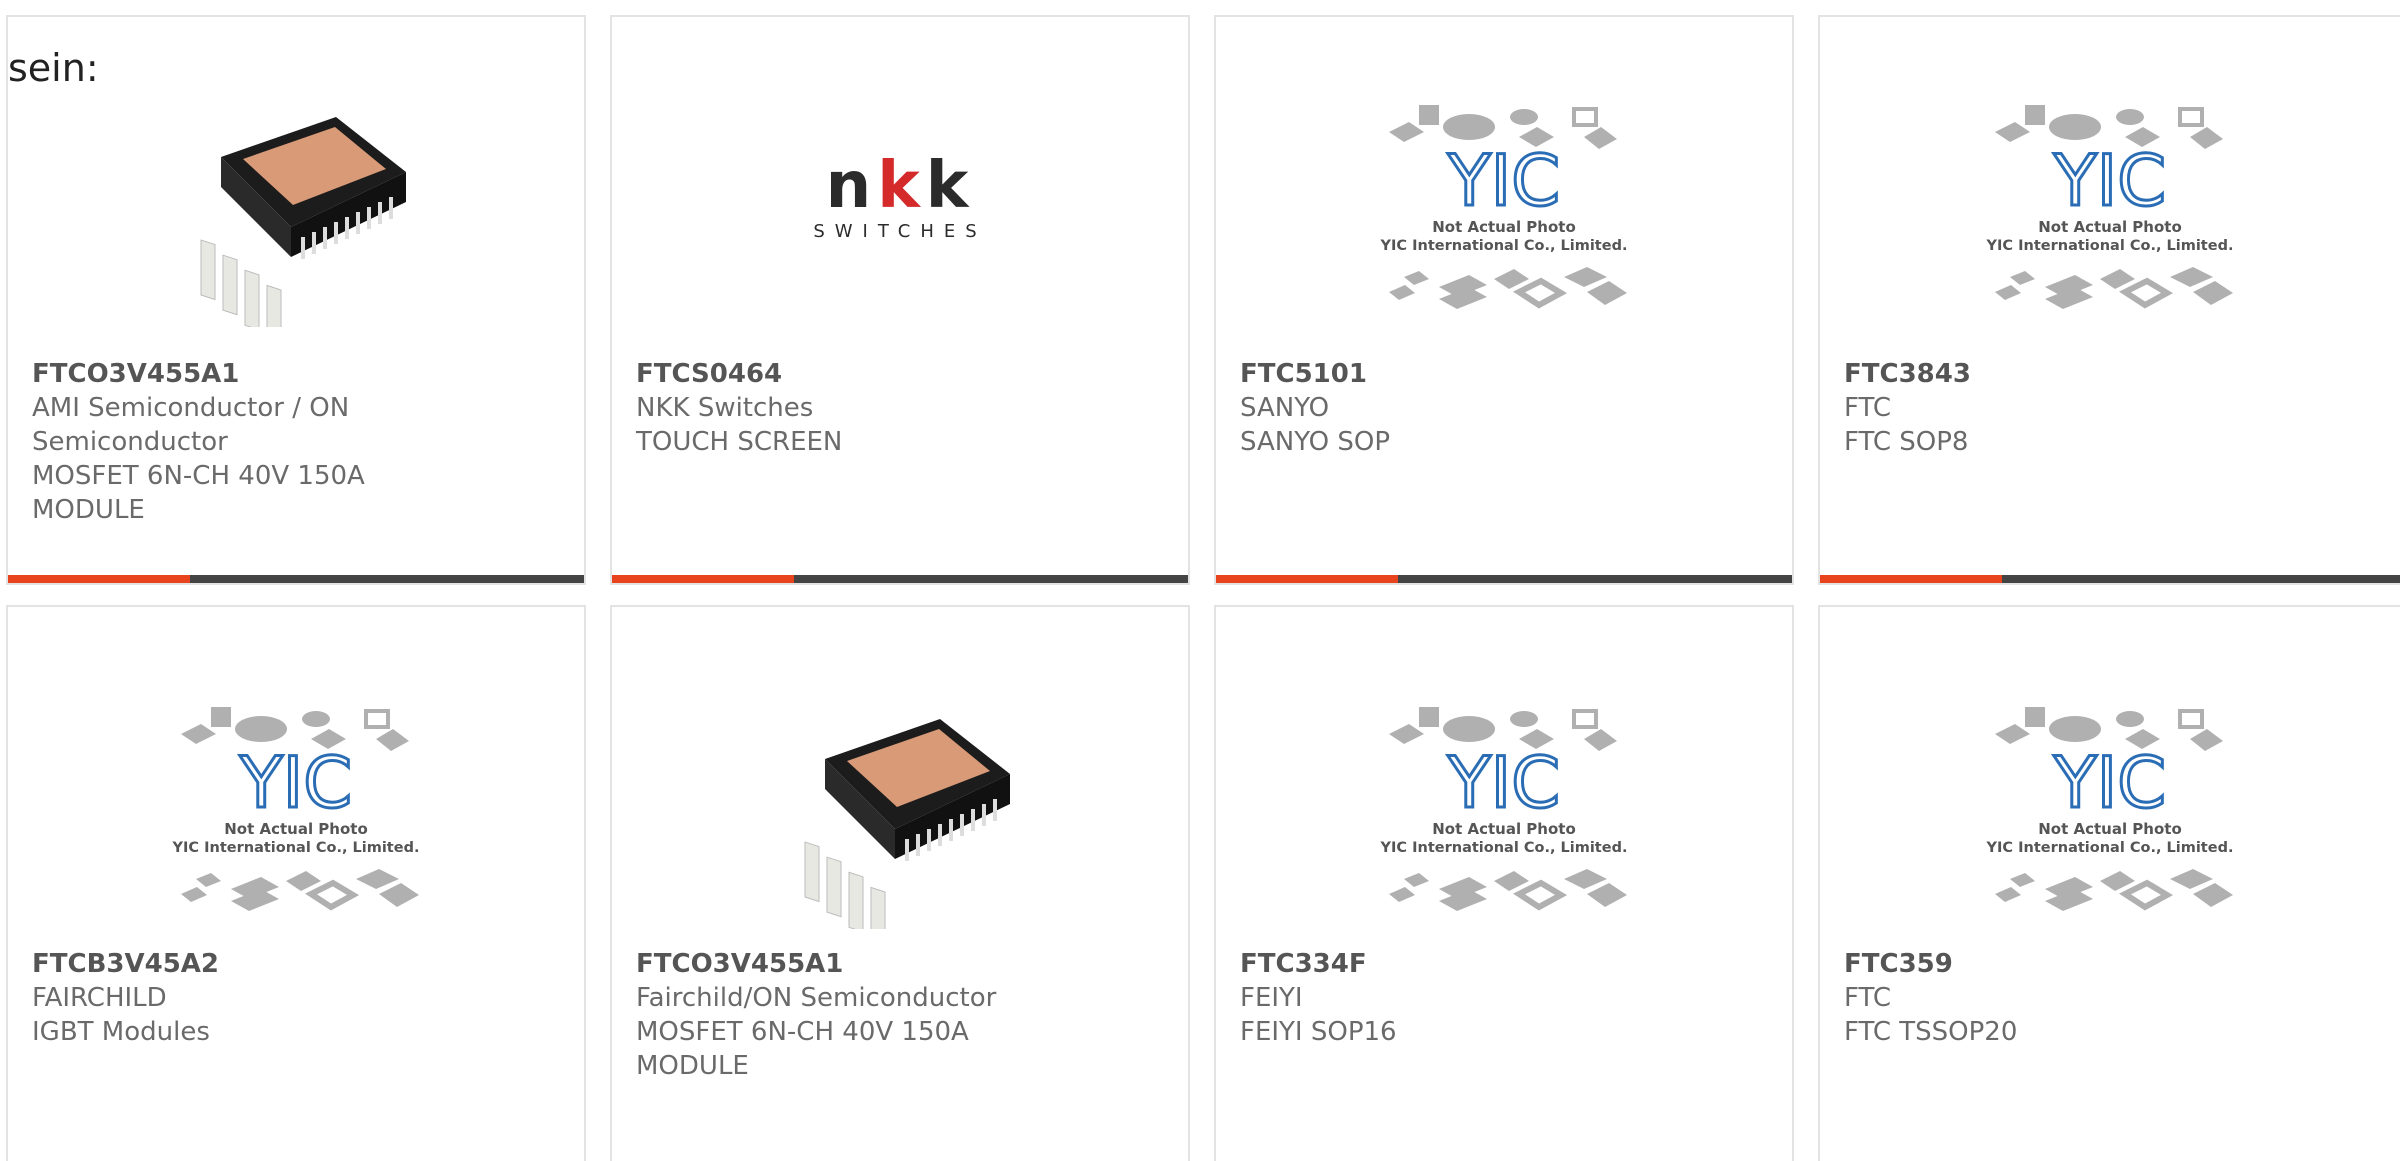 The width and height of the screenshot is (2400, 1161). Describe the element at coordinates (298, 998) in the screenshot. I see `product-info: FTCB3V45A2 FAIRCHILD IGBT Modules` at that location.